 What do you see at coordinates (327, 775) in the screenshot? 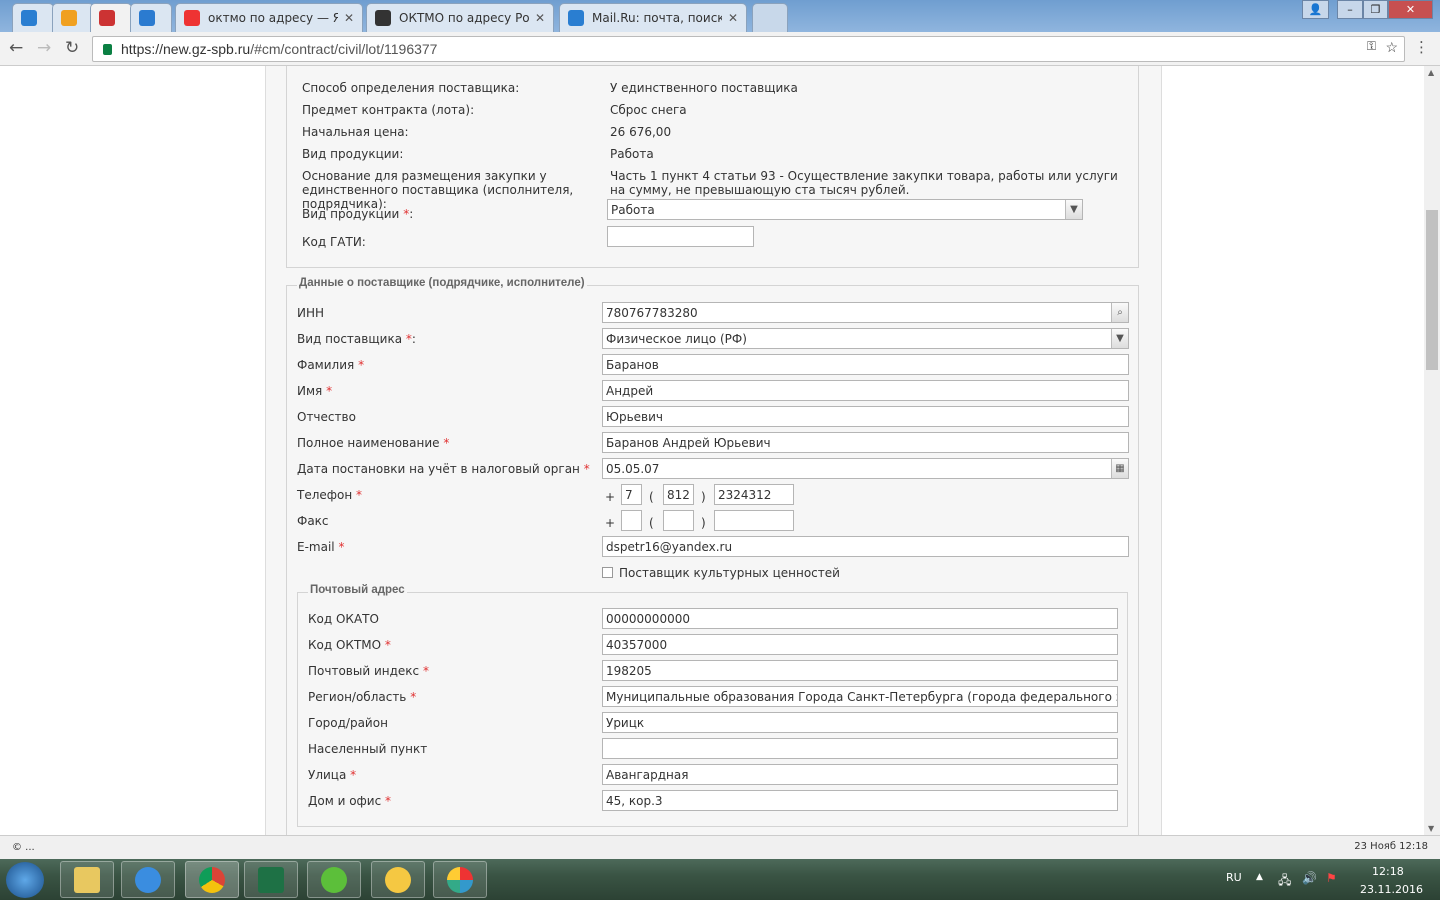
I see `address-field-label-text: Улица` at bounding box center [327, 775].